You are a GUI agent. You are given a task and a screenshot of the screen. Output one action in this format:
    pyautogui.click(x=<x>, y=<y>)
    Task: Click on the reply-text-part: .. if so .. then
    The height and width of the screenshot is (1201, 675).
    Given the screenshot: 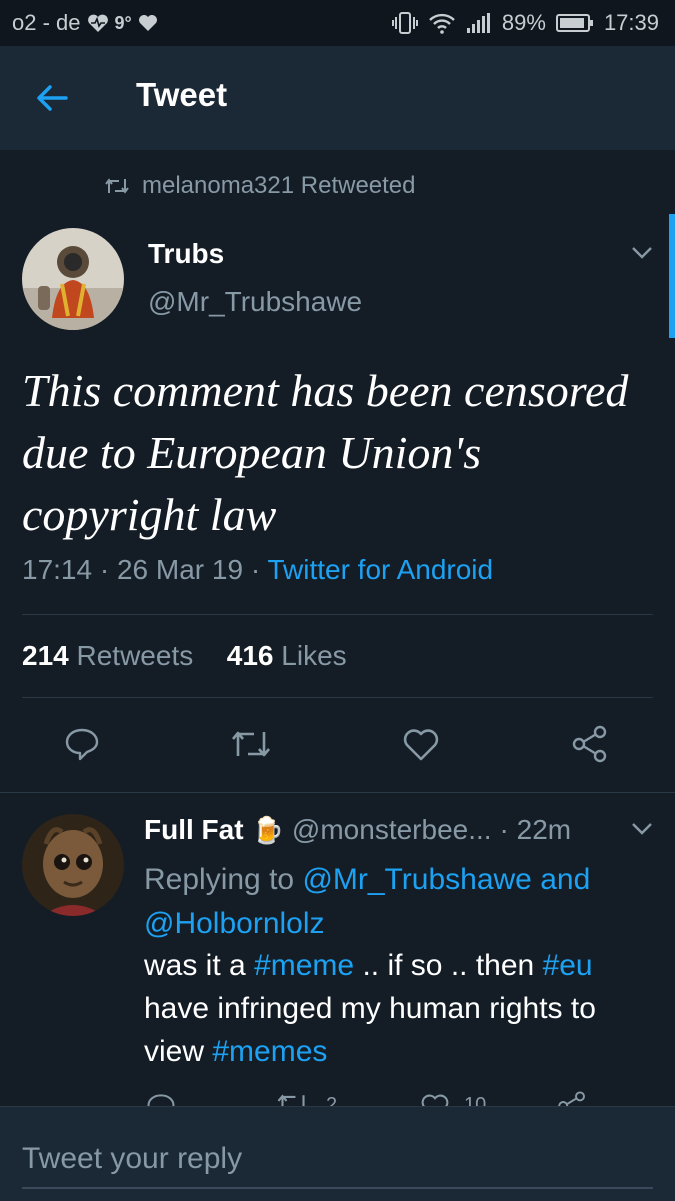 What is the action you would take?
    pyautogui.click(x=448, y=965)
    